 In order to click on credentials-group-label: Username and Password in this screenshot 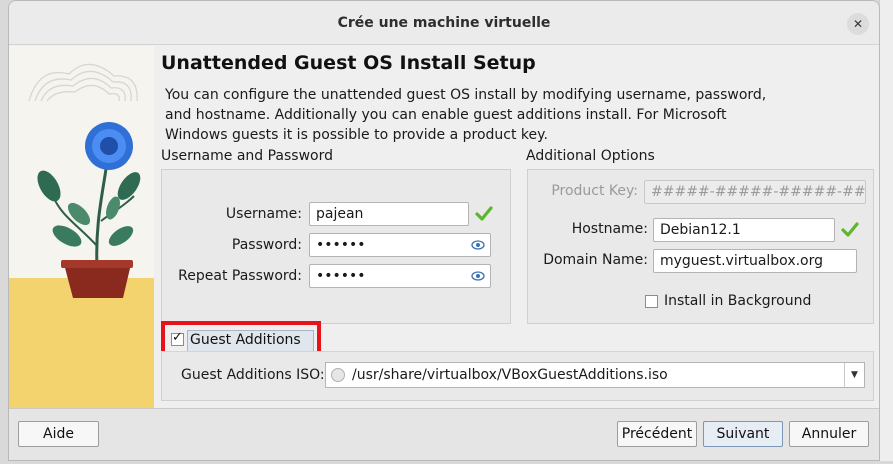, I will do `click(247, 156)`.